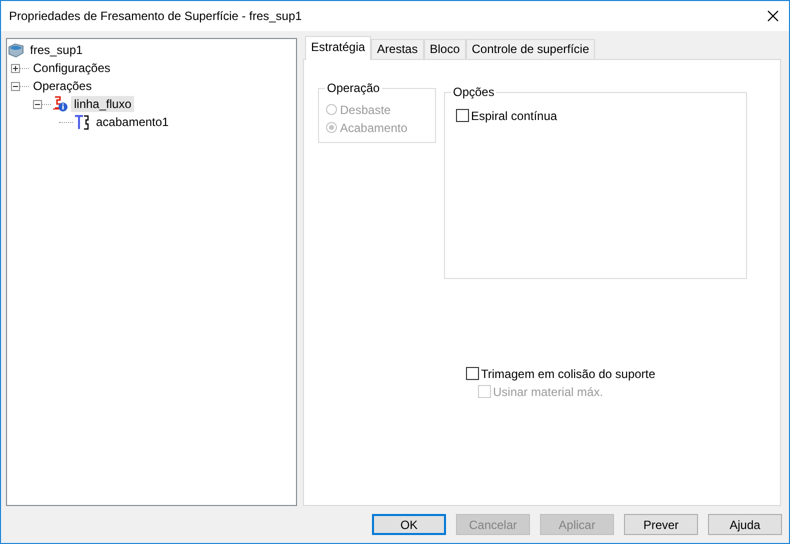 This screenshot has height=544, width=790. I want to click on radio-label: Desbaste, so click(365, 109).